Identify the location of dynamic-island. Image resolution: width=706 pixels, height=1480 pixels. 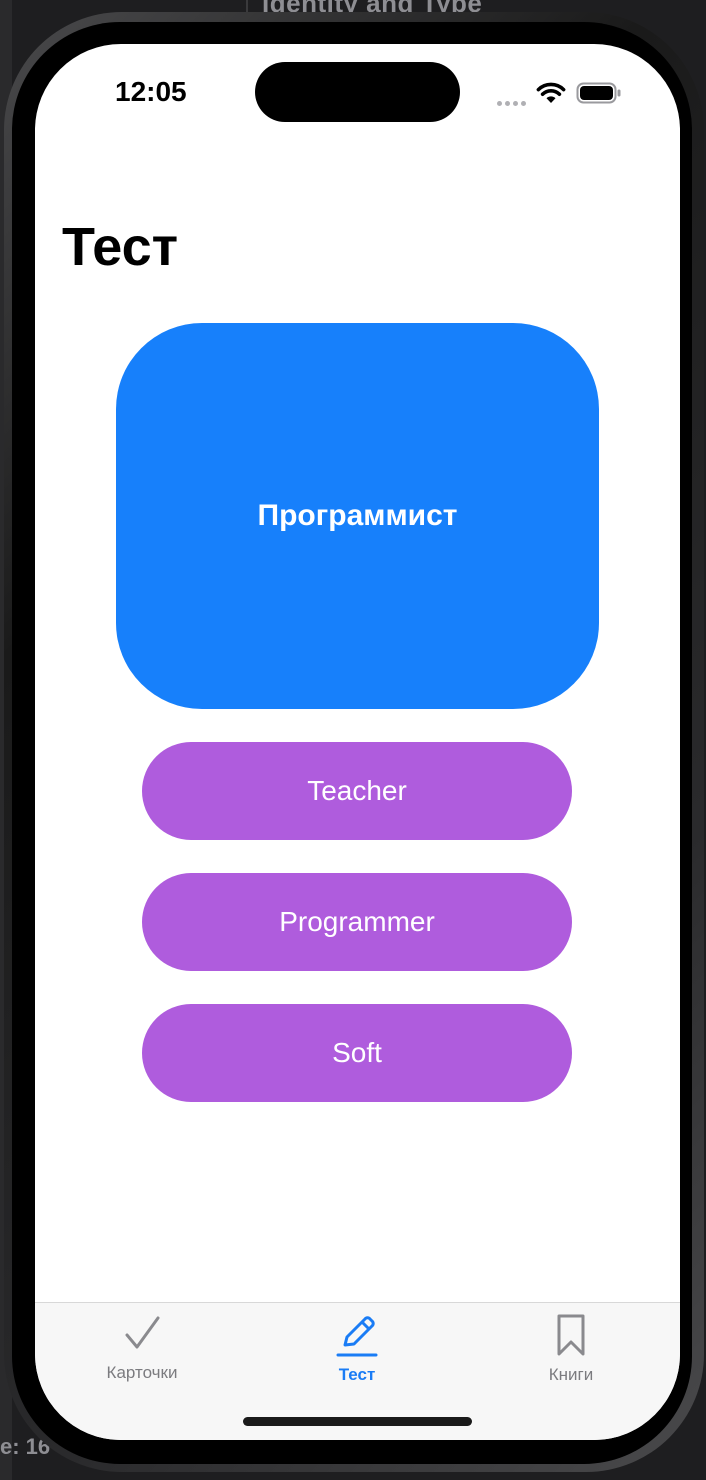
(357, 92).